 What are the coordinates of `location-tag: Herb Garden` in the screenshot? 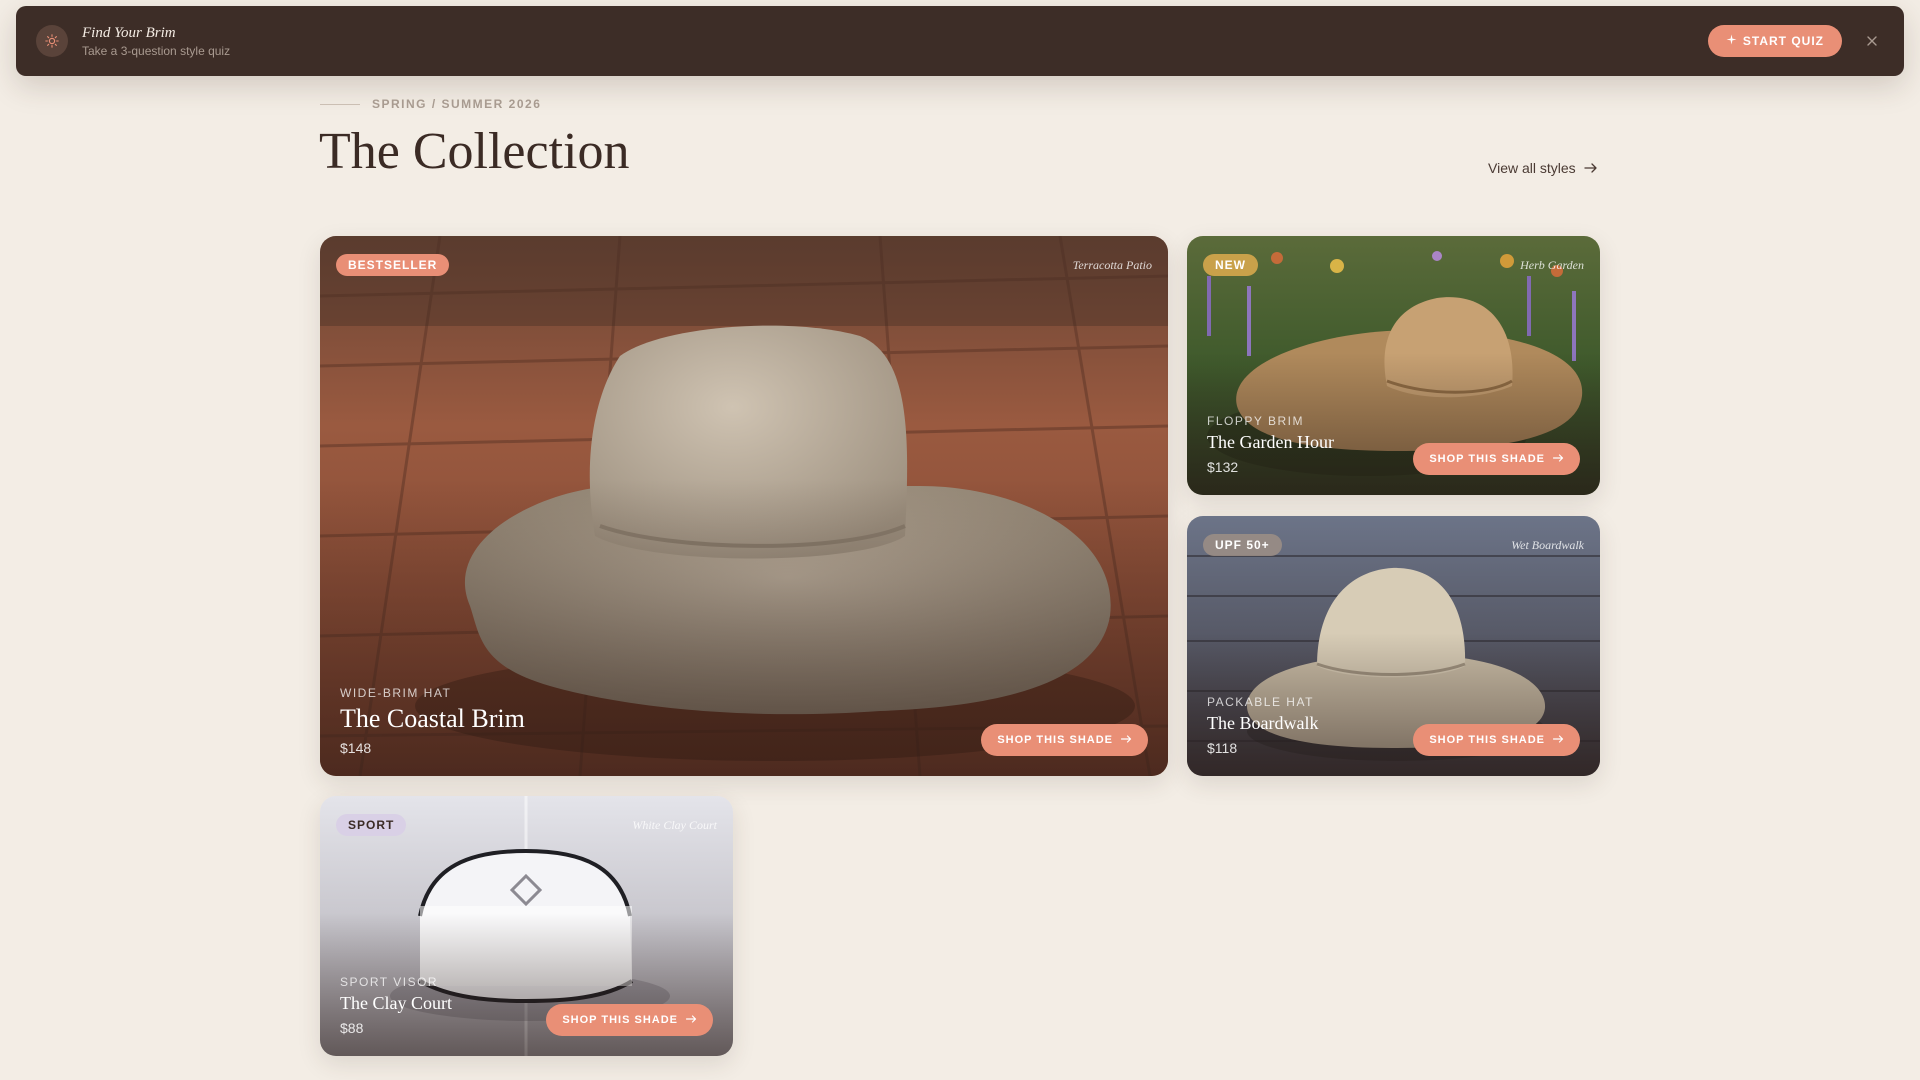 It's located at (1552, 265).